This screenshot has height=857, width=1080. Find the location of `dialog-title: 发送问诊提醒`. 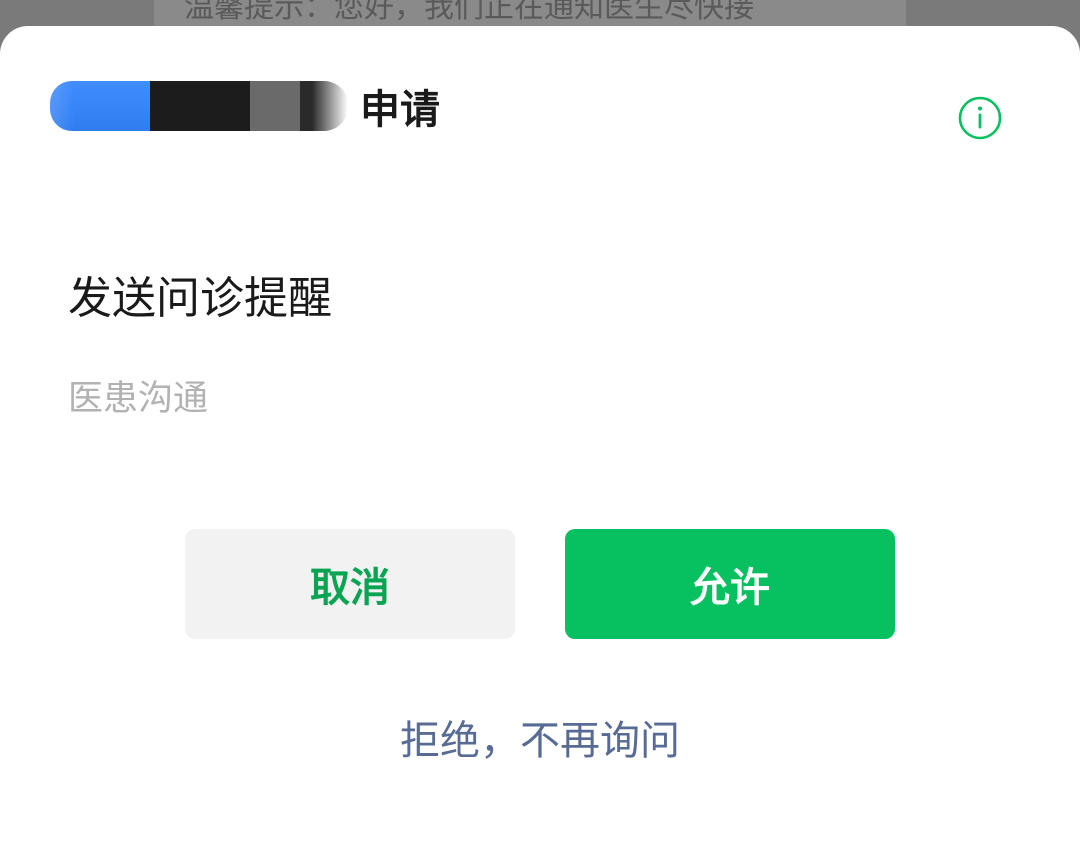

dialog-title: 发送问诊提醒 is located at coordinates (200, 298).